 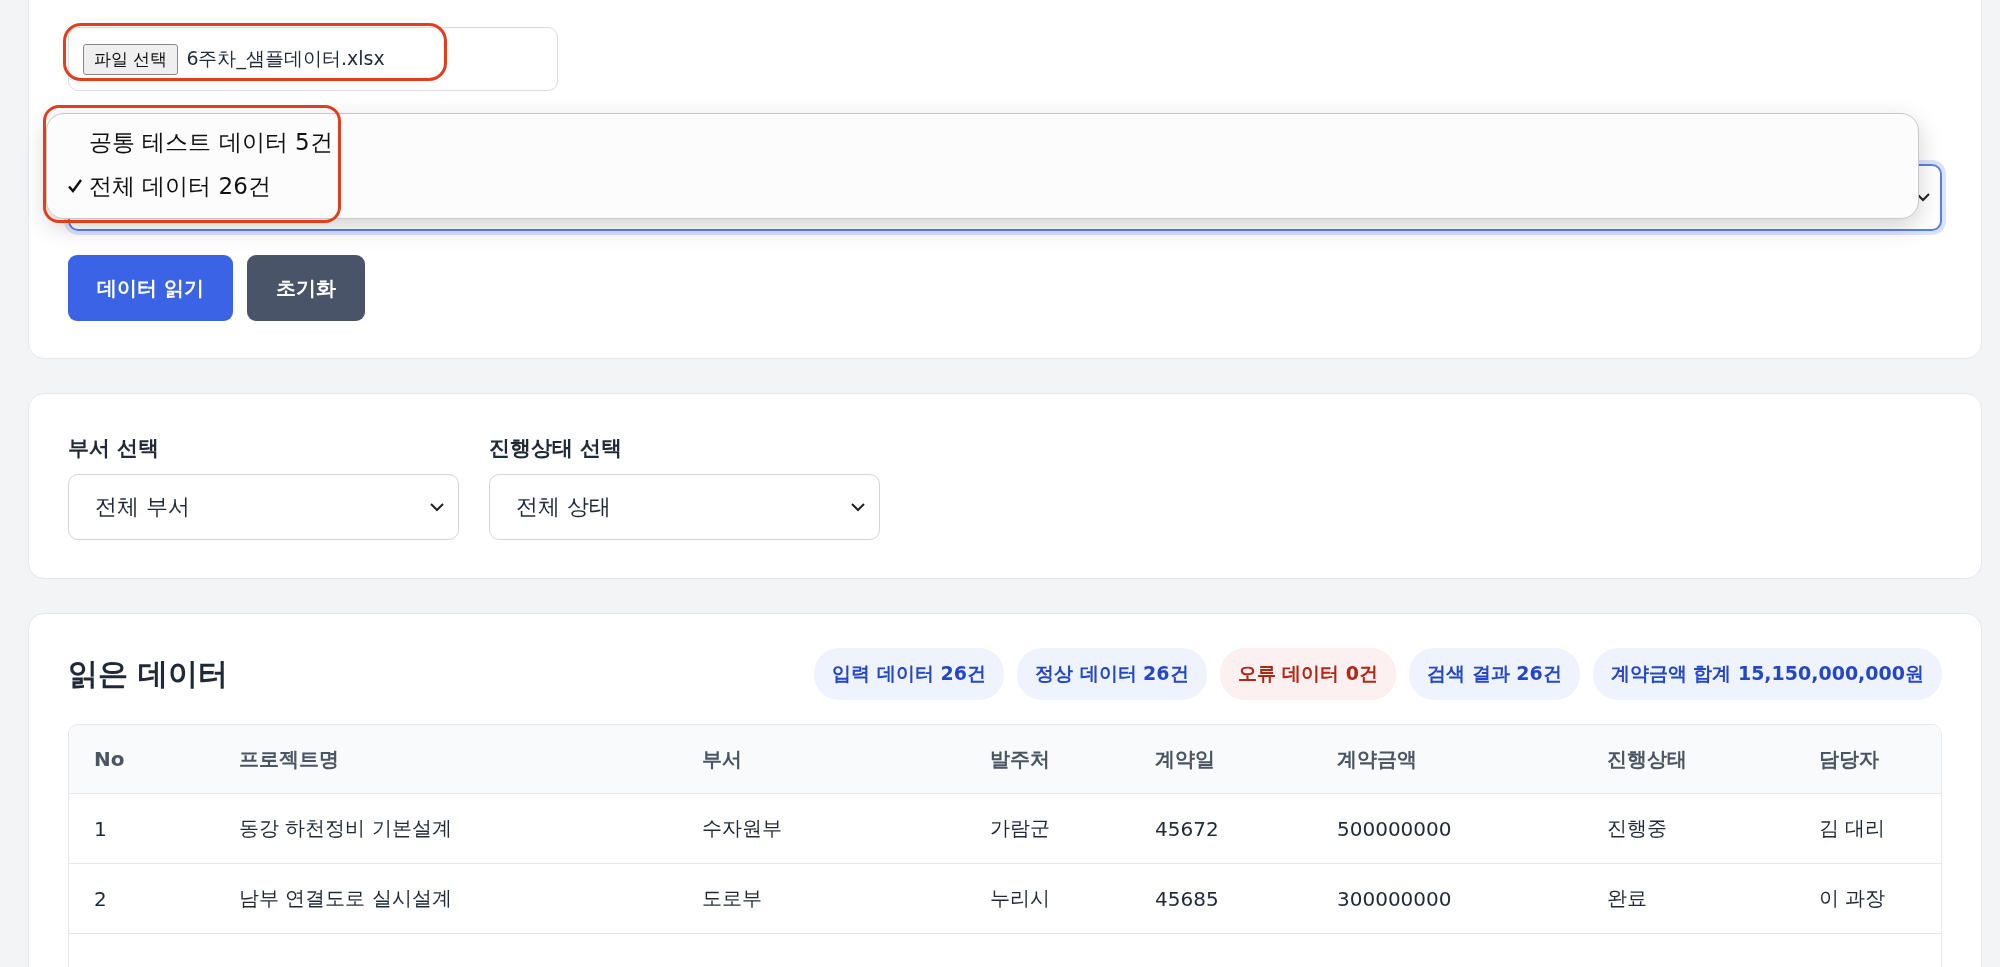 What do you see at coordinates (1307, 674) in the screenshot?
I see `stat-badge: 오류 데이터 0건` at bounding box center [1307, 674].